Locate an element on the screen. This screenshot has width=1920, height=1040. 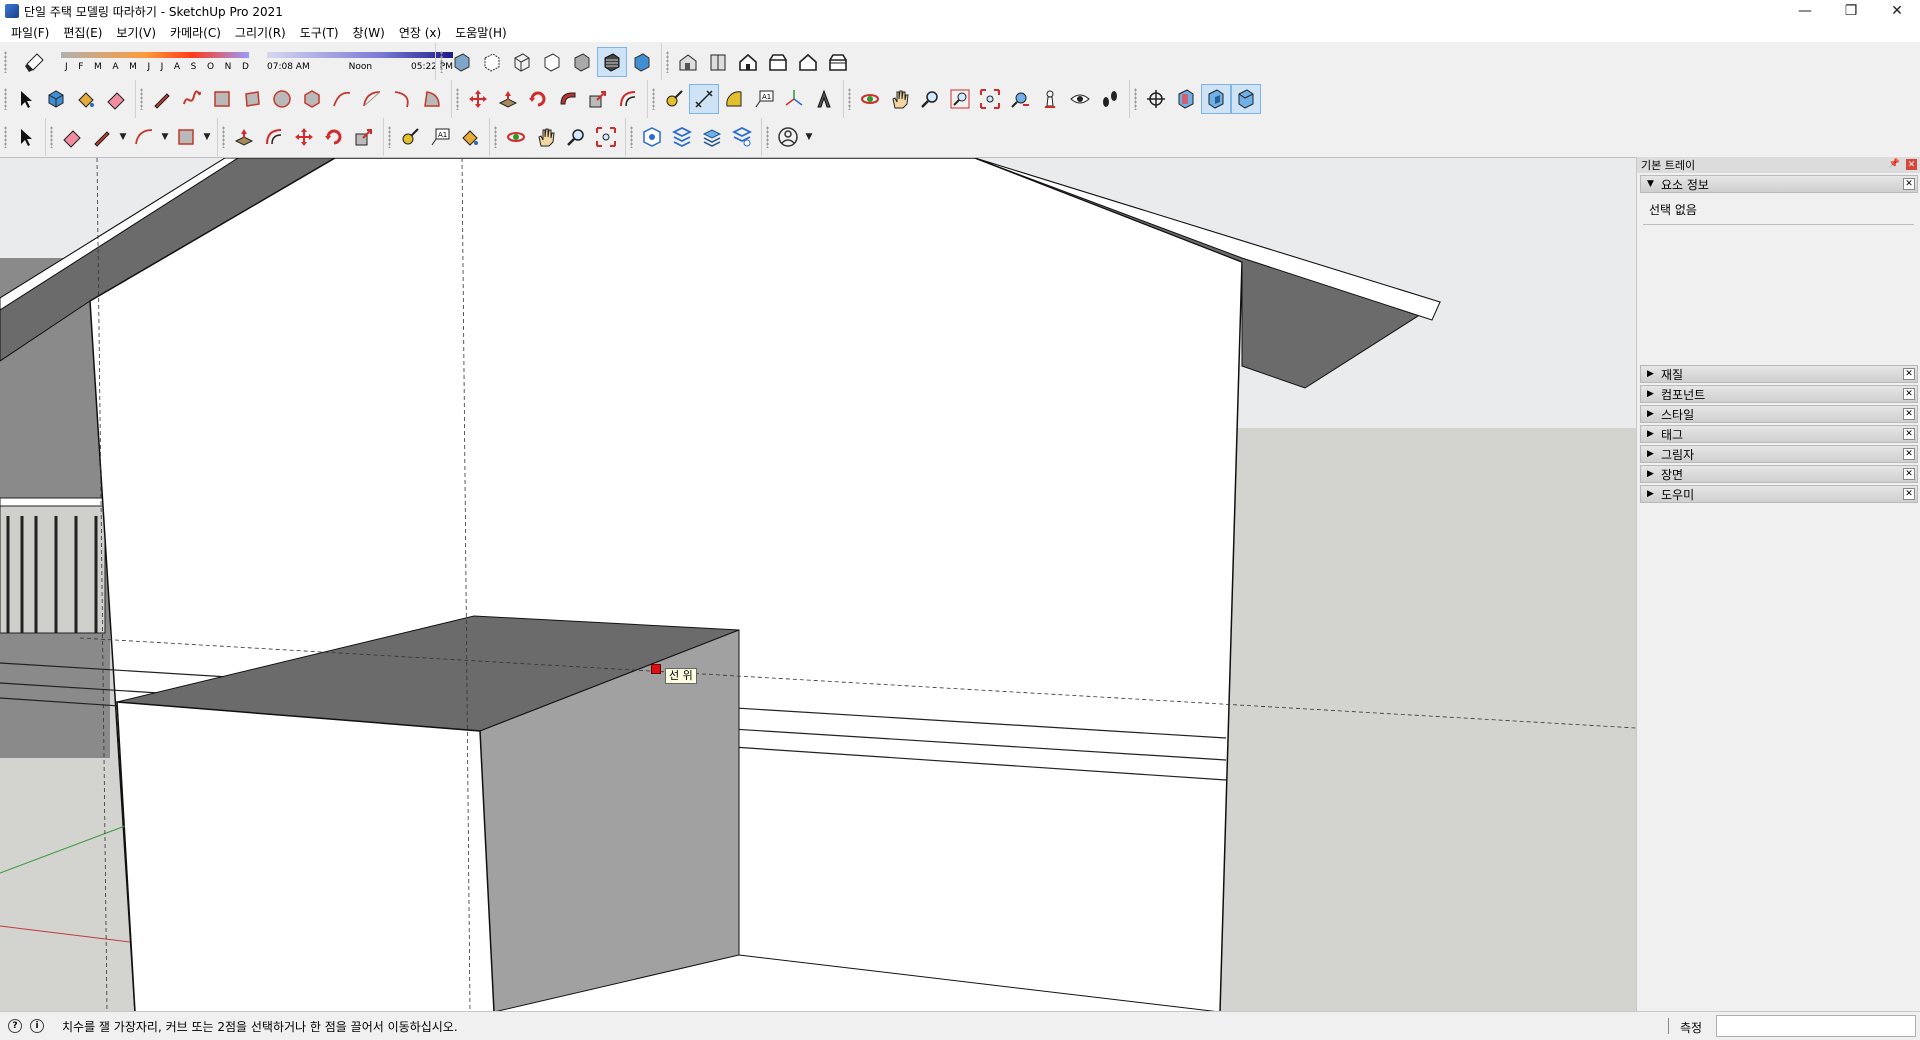
rotated-rectangle-button is located at coordinates (252, 99).